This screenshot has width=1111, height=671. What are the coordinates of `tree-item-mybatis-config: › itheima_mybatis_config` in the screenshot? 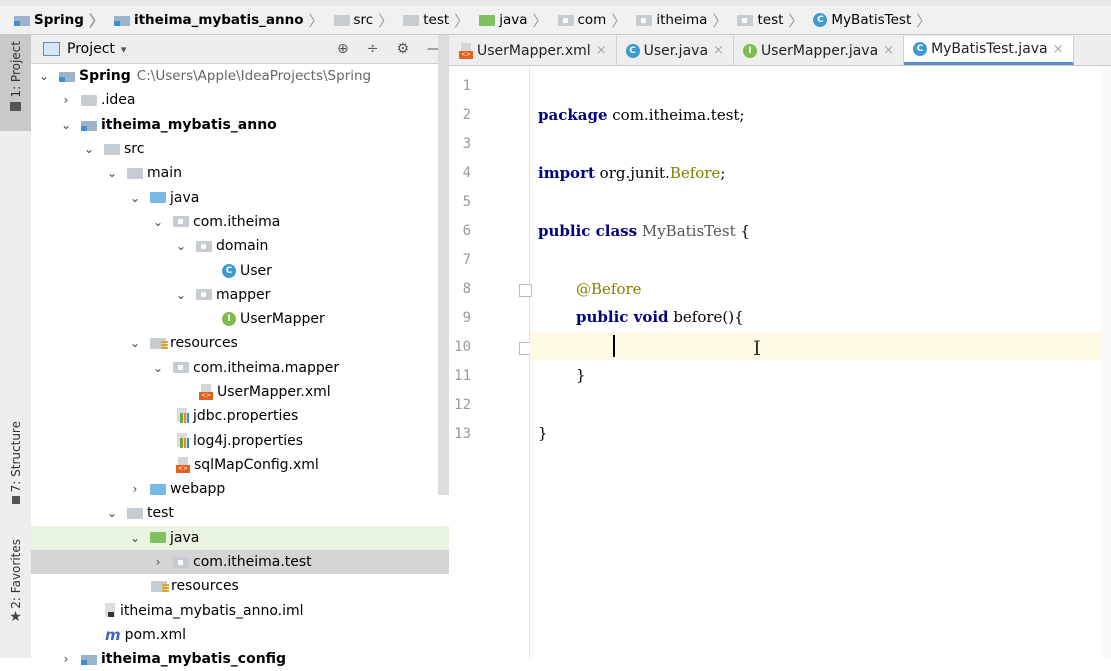 It's located at (240, 659).